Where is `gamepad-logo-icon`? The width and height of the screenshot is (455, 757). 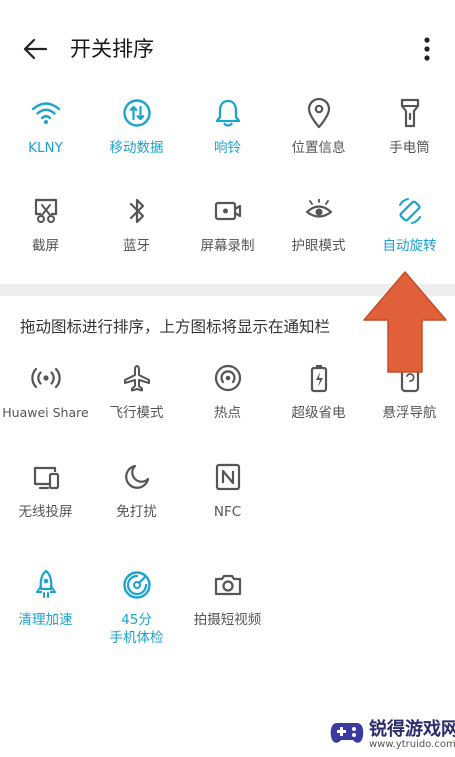 gamepad-logo-icon is located at coordinates (347, 733).